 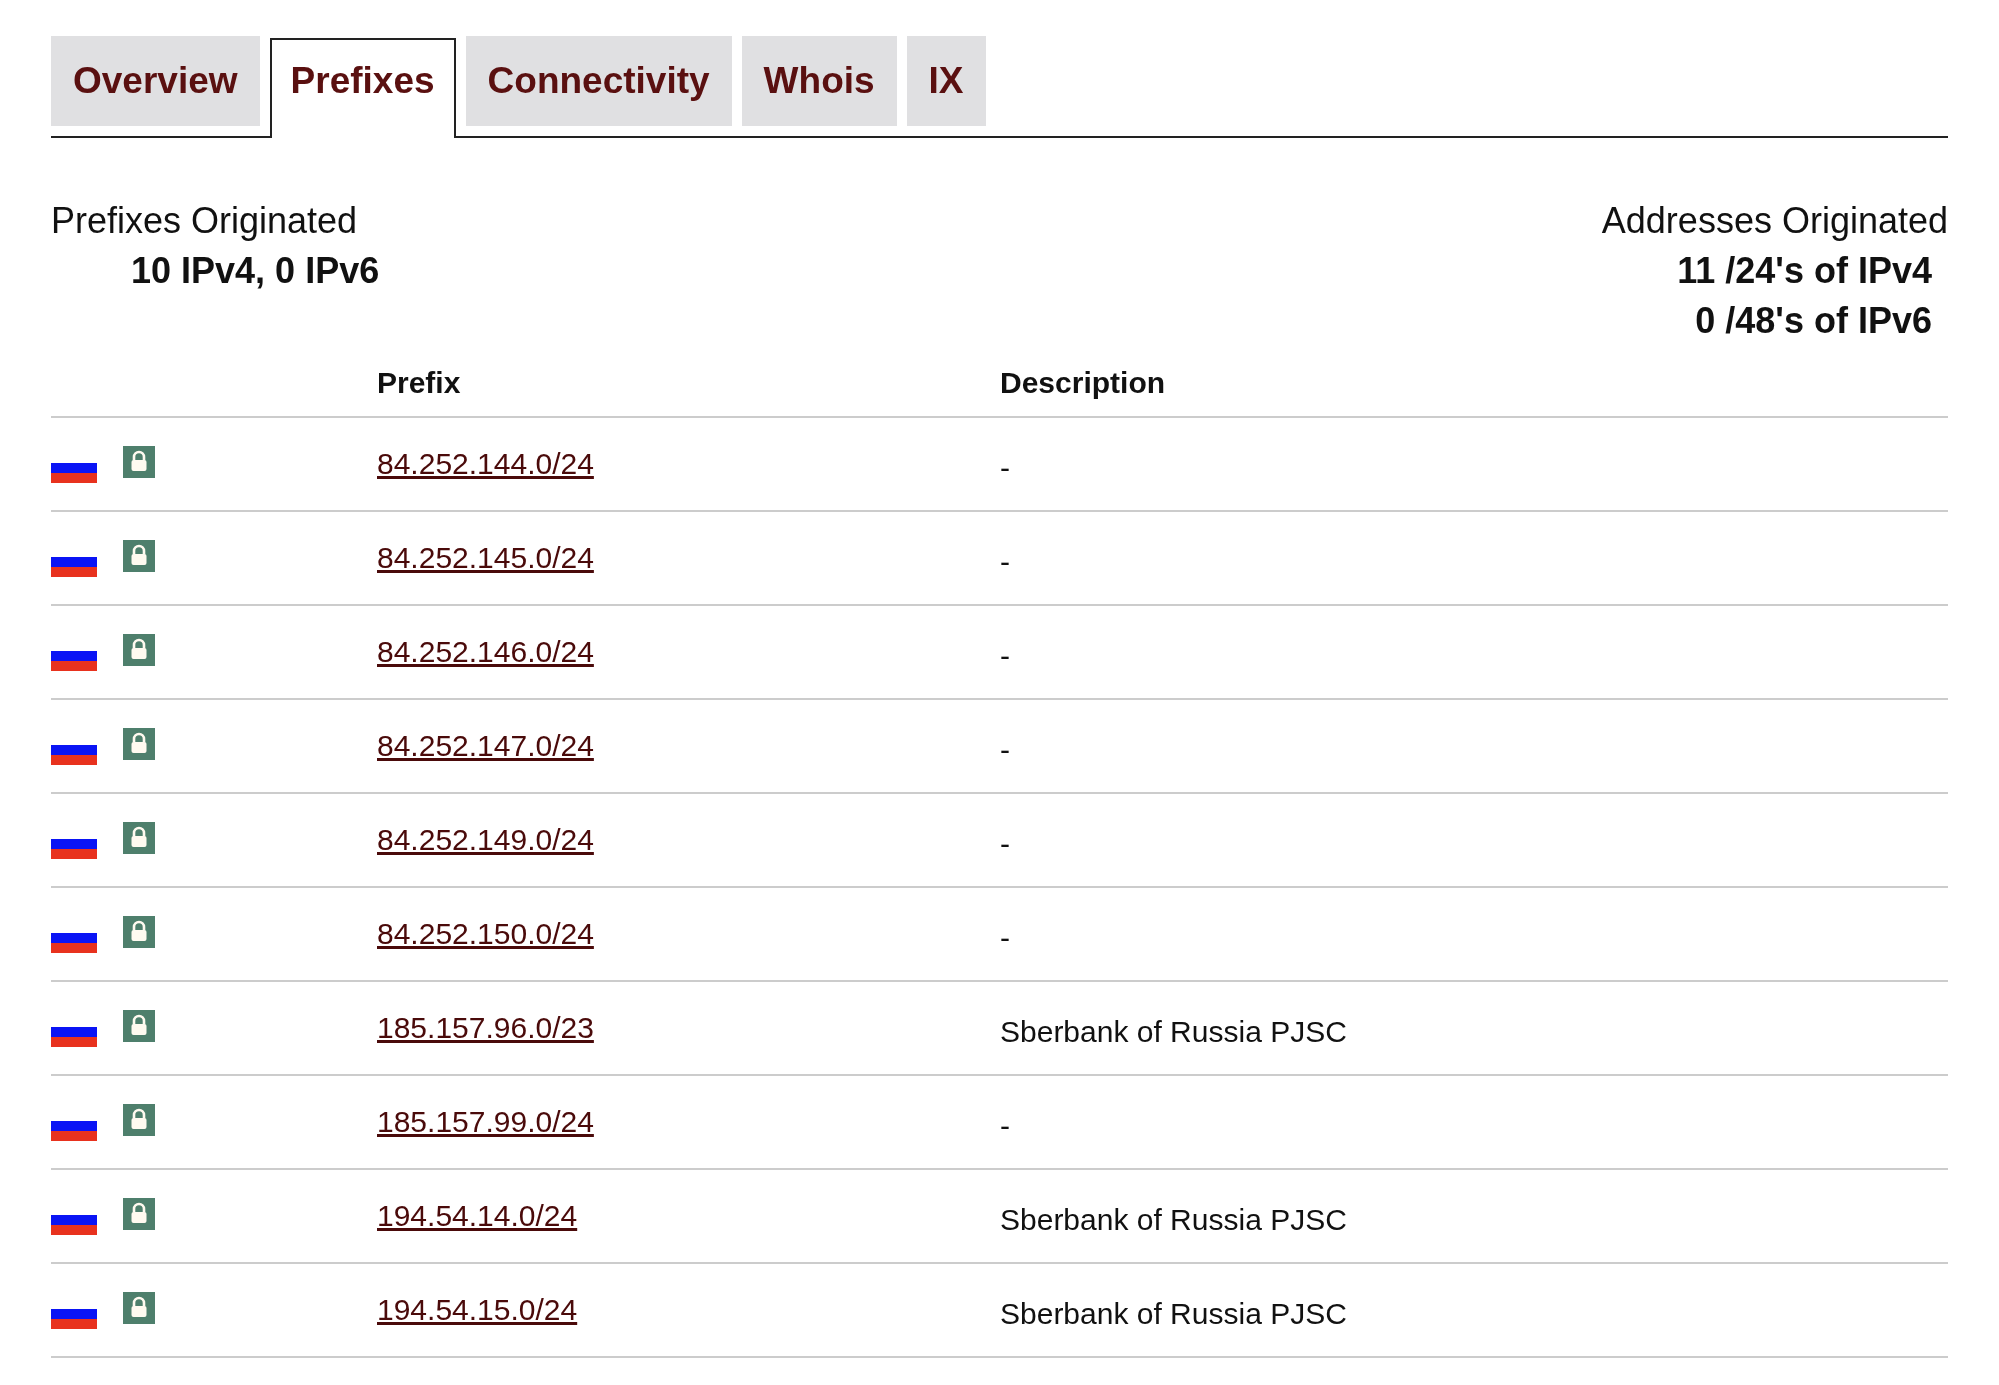 I want to click on addresses-originated-title: Addresses Originated, so click(x=1774, y=221).